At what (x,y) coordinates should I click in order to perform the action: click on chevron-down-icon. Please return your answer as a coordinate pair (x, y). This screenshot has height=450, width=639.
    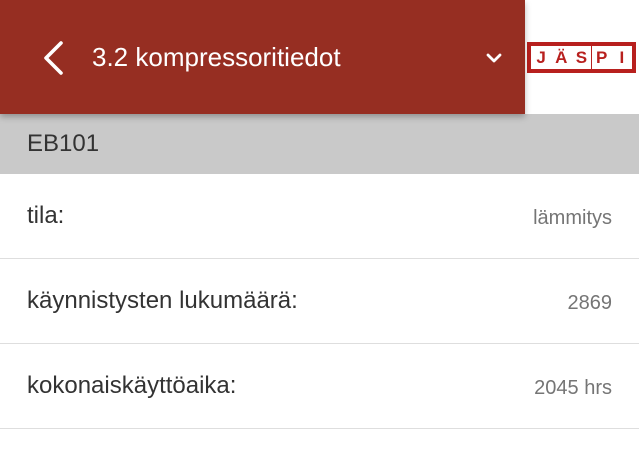
    Looking at the image, I should click on (494, 58).